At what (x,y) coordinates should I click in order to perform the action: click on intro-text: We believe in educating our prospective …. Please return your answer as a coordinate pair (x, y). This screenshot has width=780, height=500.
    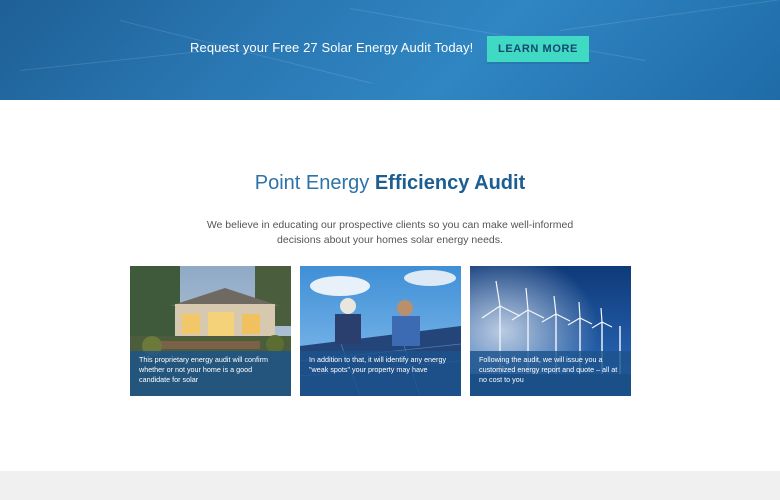
    Looking at the image, I should click on (390, 232).